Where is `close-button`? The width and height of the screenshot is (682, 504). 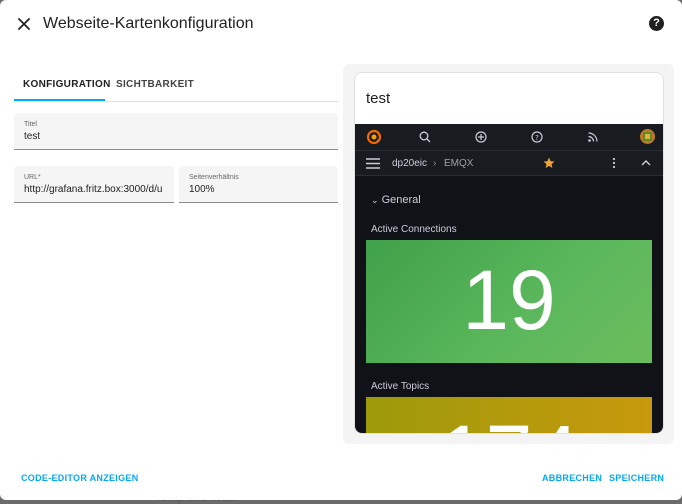
close-button is located at coordinates (24, 24).